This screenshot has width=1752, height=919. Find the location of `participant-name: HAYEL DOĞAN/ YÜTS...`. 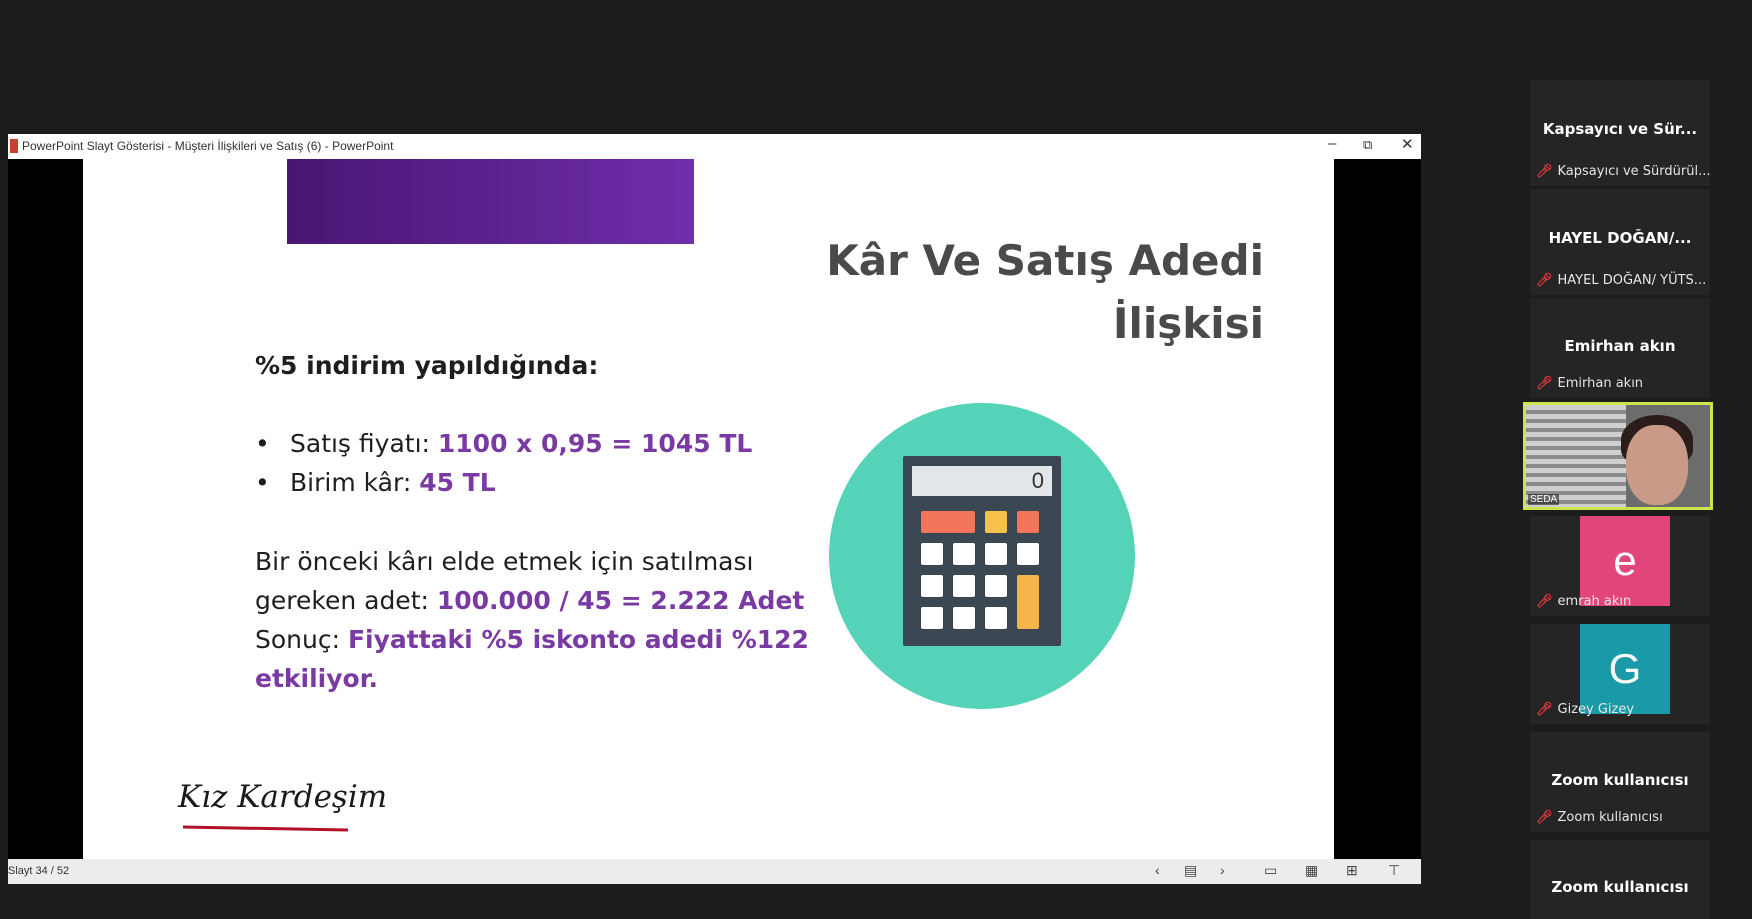

participant-name: HAYEL DOĞAN/ YÜTS... is located at coordinates (1632, 280).